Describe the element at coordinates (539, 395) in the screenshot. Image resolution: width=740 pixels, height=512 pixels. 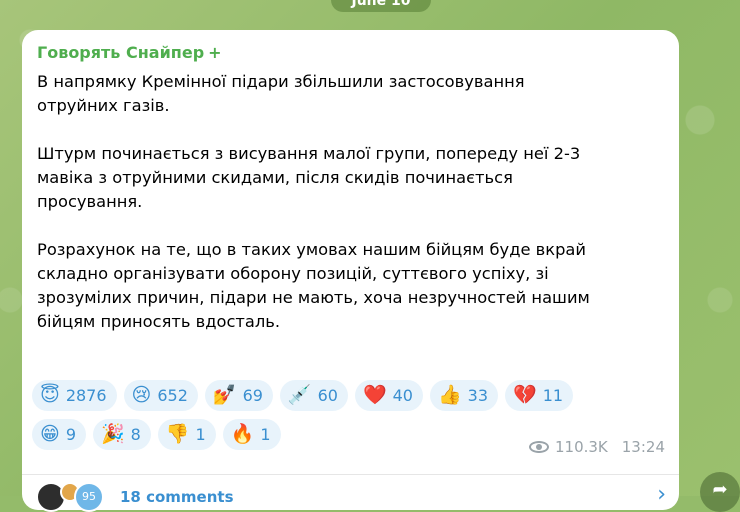
I see `reaction-button: 💔 11` at that location.